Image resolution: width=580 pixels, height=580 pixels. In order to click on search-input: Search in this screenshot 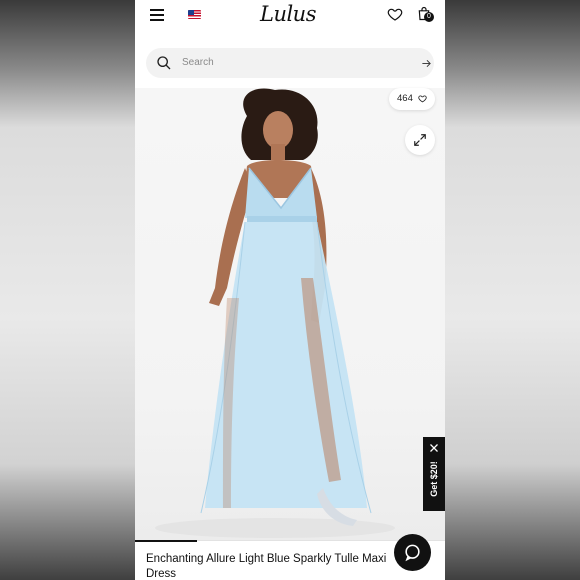, I will do `click(198, 62)`.